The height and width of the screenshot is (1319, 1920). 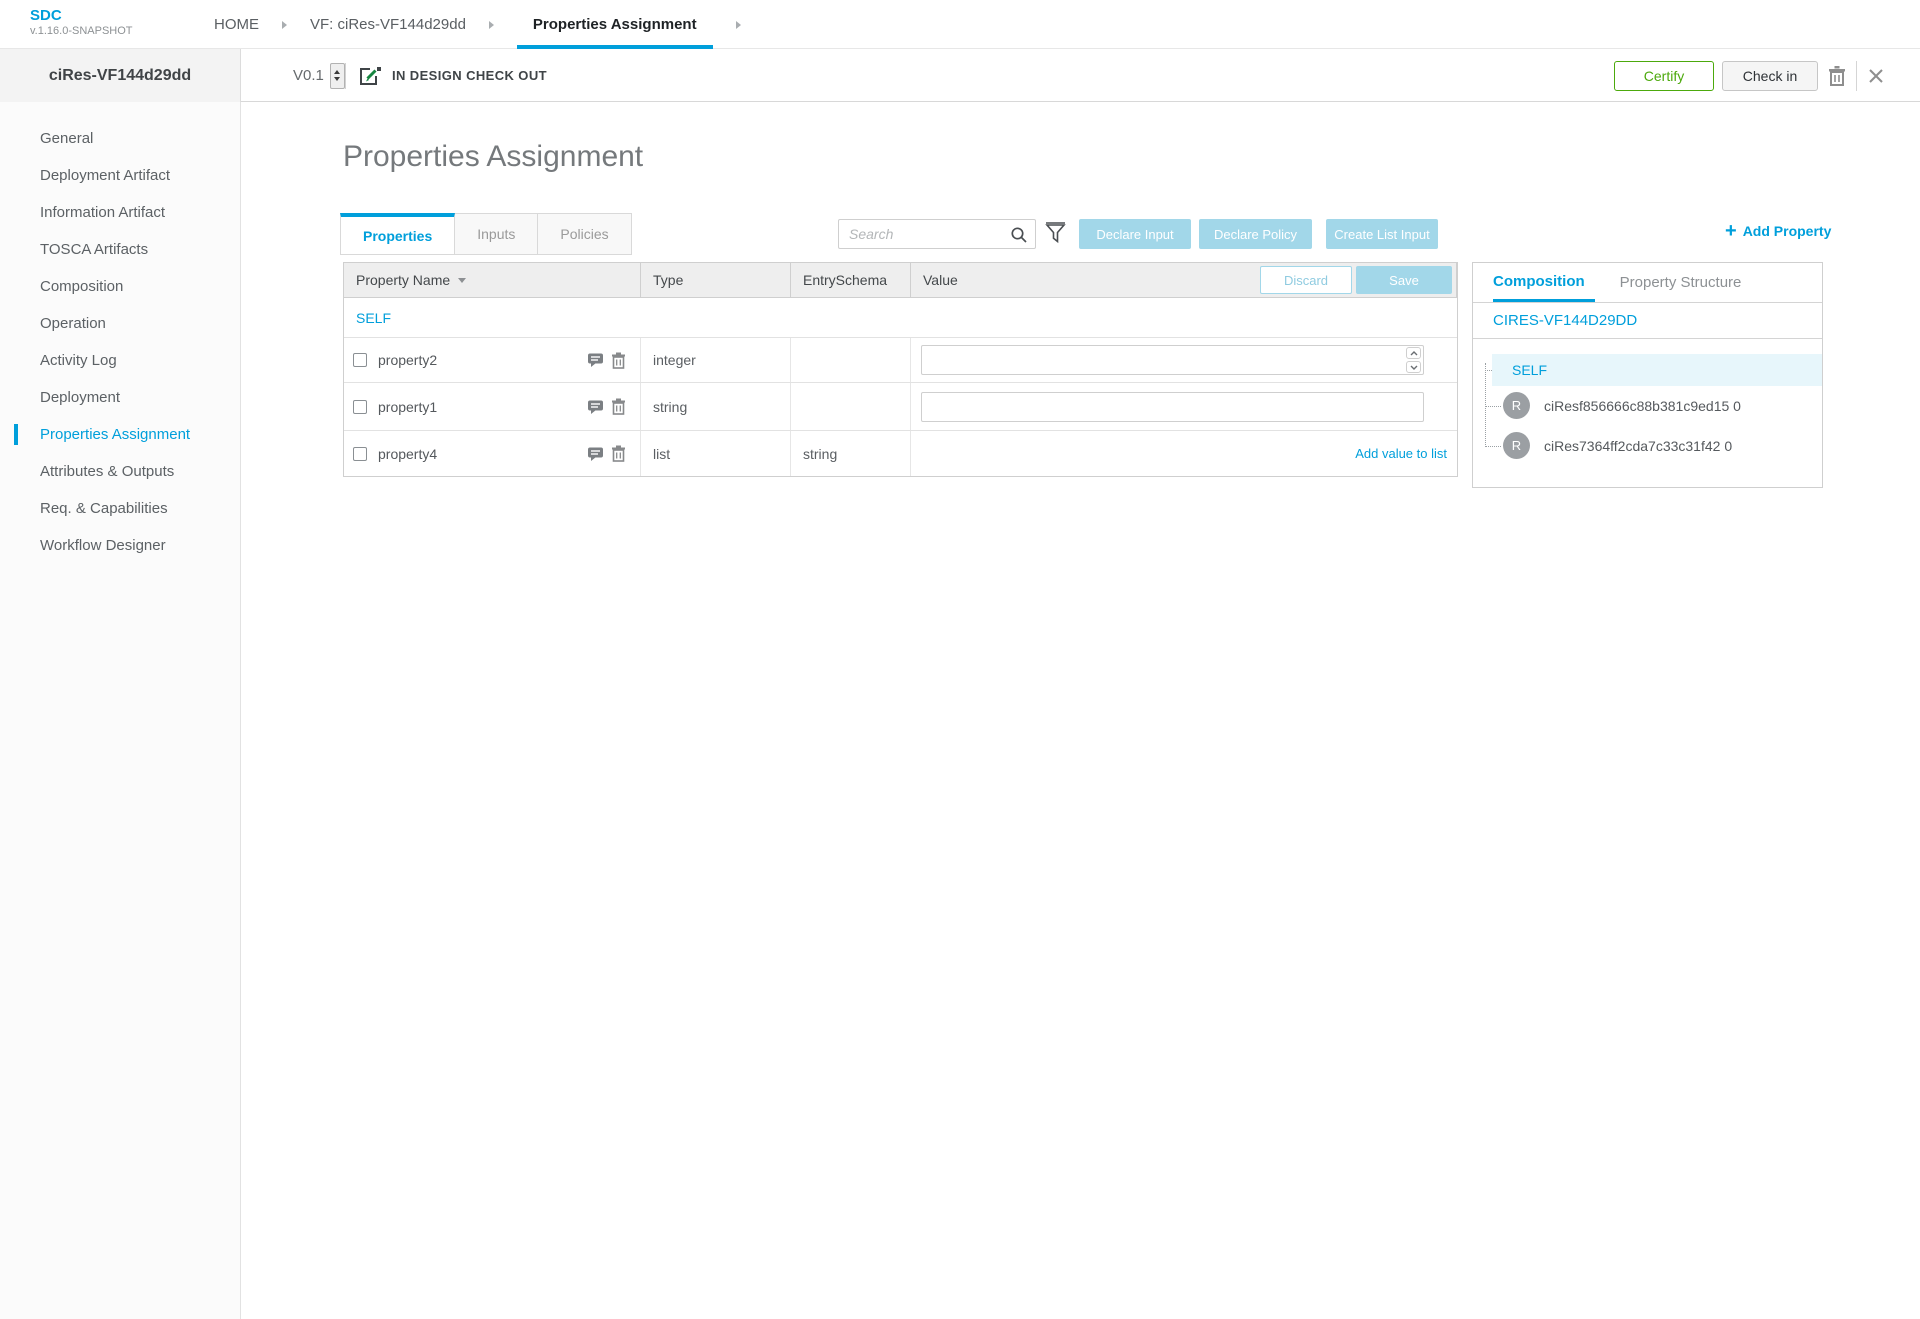 What do you see at coordinates (1622, 405) in the screenshot?
I see `tree-item-resource: R ciResf856666c88b381c9ed15 0` at bounding box center [1622, 405].